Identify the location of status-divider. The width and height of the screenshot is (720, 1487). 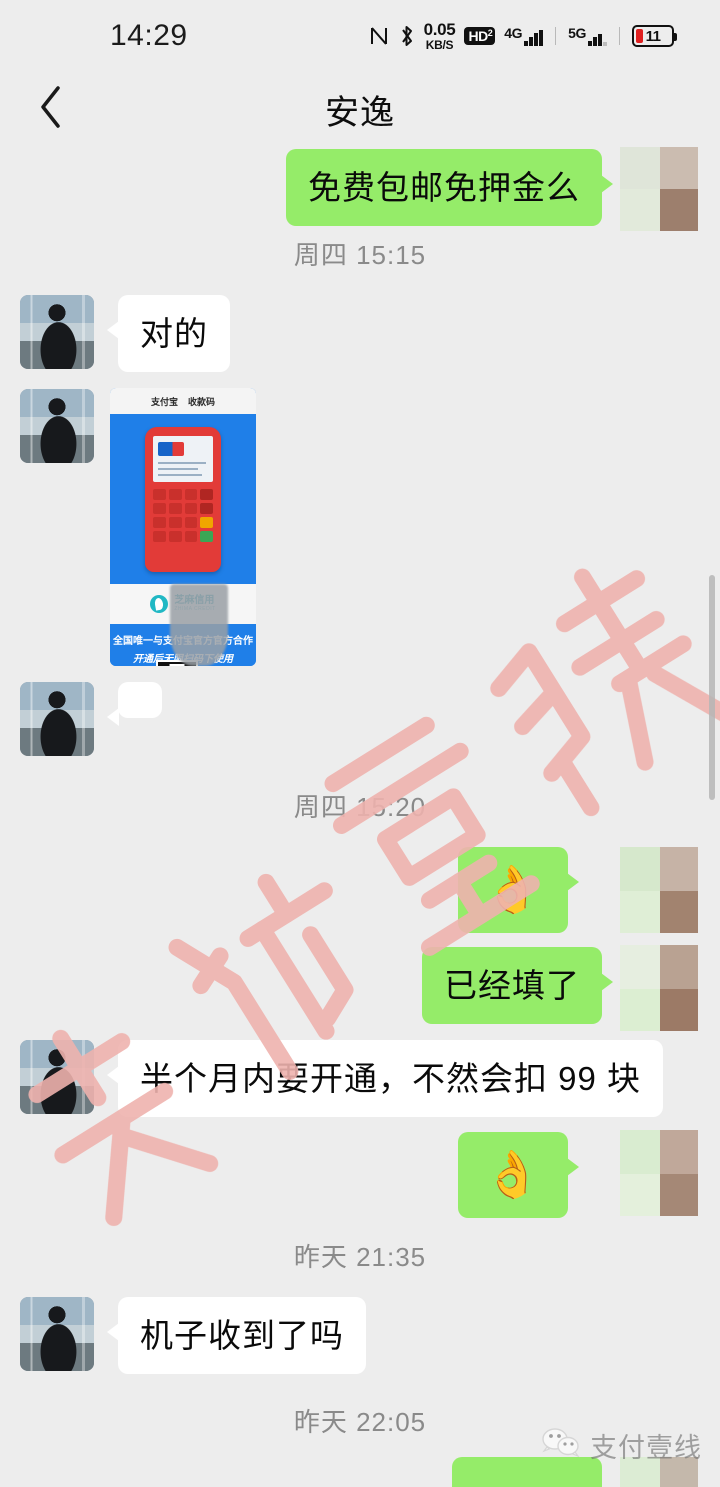
(555, 36).